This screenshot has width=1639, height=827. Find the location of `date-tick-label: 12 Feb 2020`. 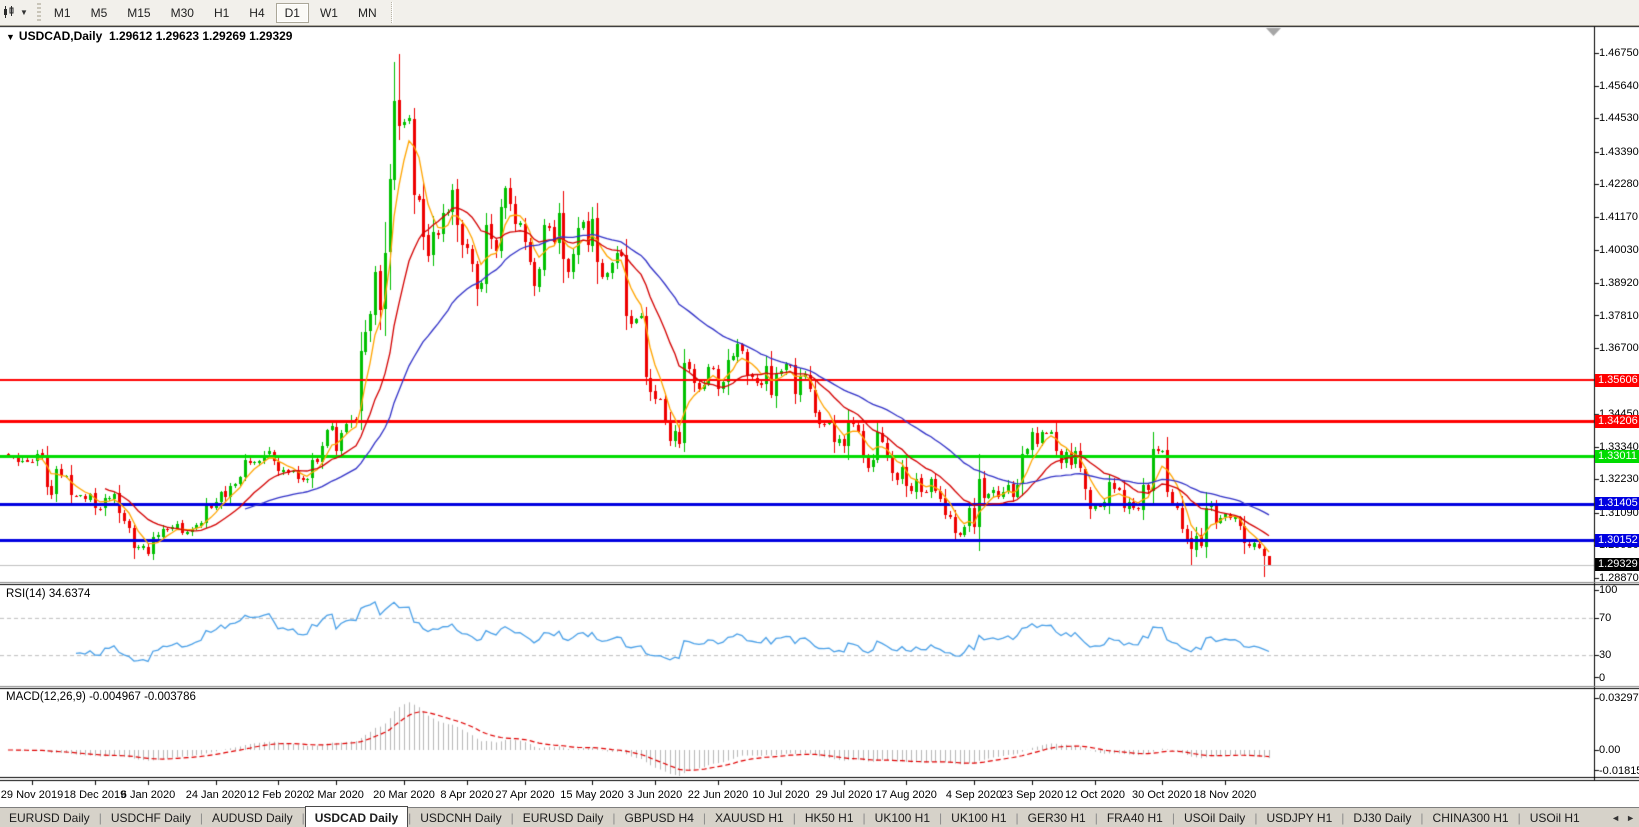

date-tick-label: 12 Feb 2020 is located at coordinates (278, 795).